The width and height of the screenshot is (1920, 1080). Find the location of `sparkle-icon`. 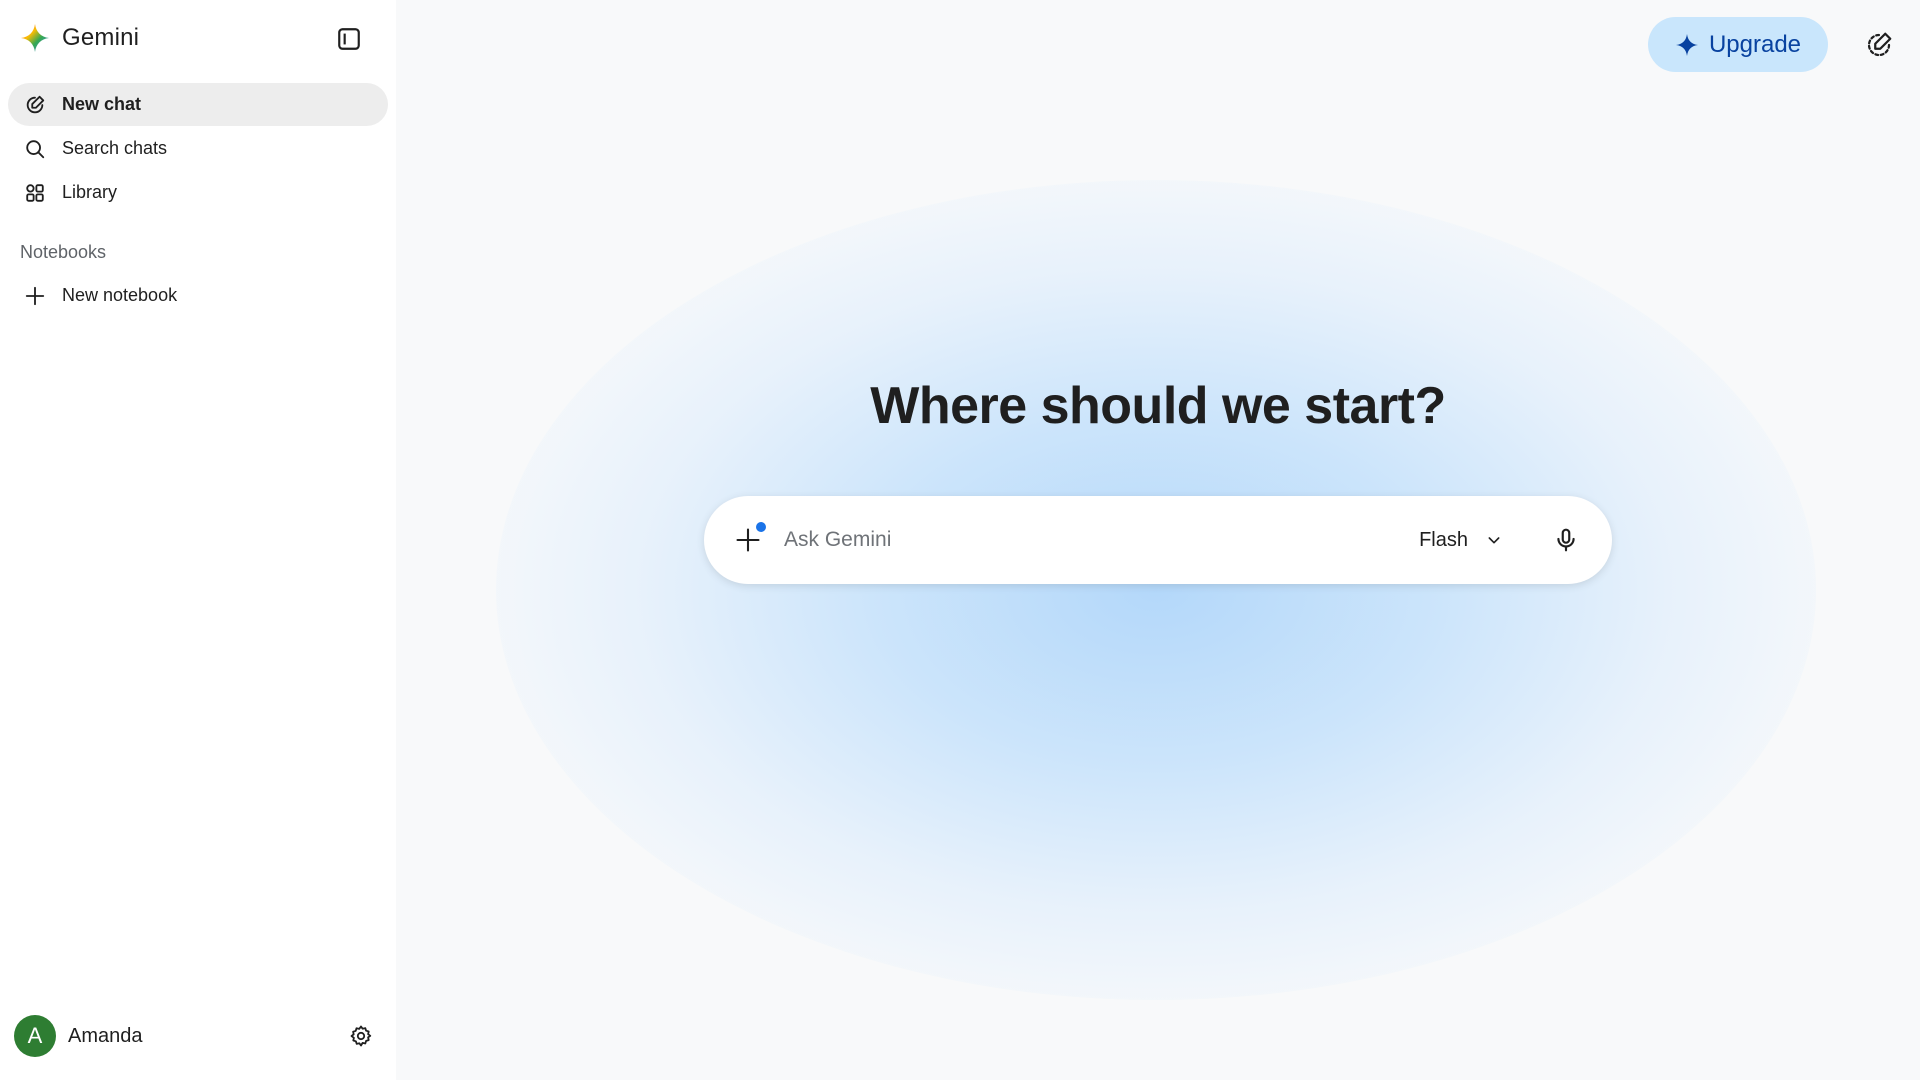

sparkle-icon is located at coordinates (1686, 44).